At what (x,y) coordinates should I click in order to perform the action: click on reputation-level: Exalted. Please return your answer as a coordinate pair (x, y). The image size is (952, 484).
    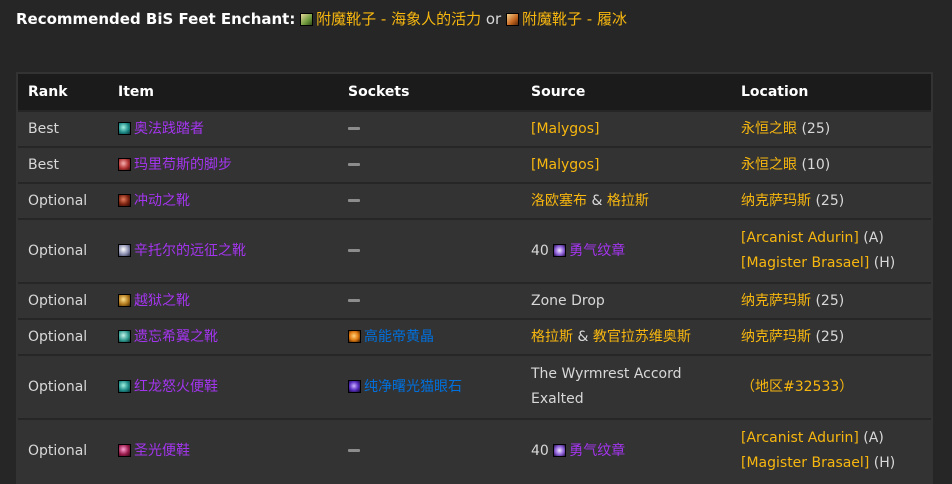
    Looking at the image, I should click on (557, 399).